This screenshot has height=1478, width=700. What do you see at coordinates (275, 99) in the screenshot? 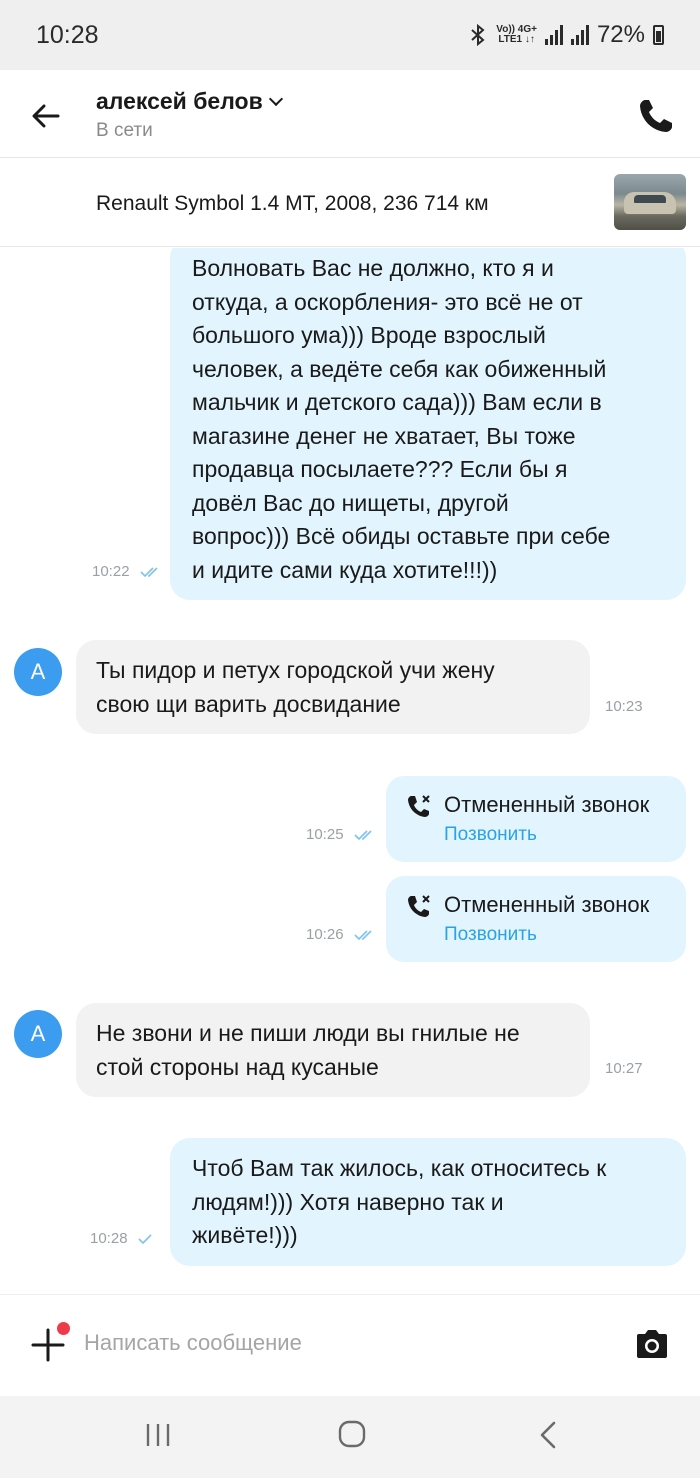
I see `chevron-down-icon` at bounding box center [275, 99].